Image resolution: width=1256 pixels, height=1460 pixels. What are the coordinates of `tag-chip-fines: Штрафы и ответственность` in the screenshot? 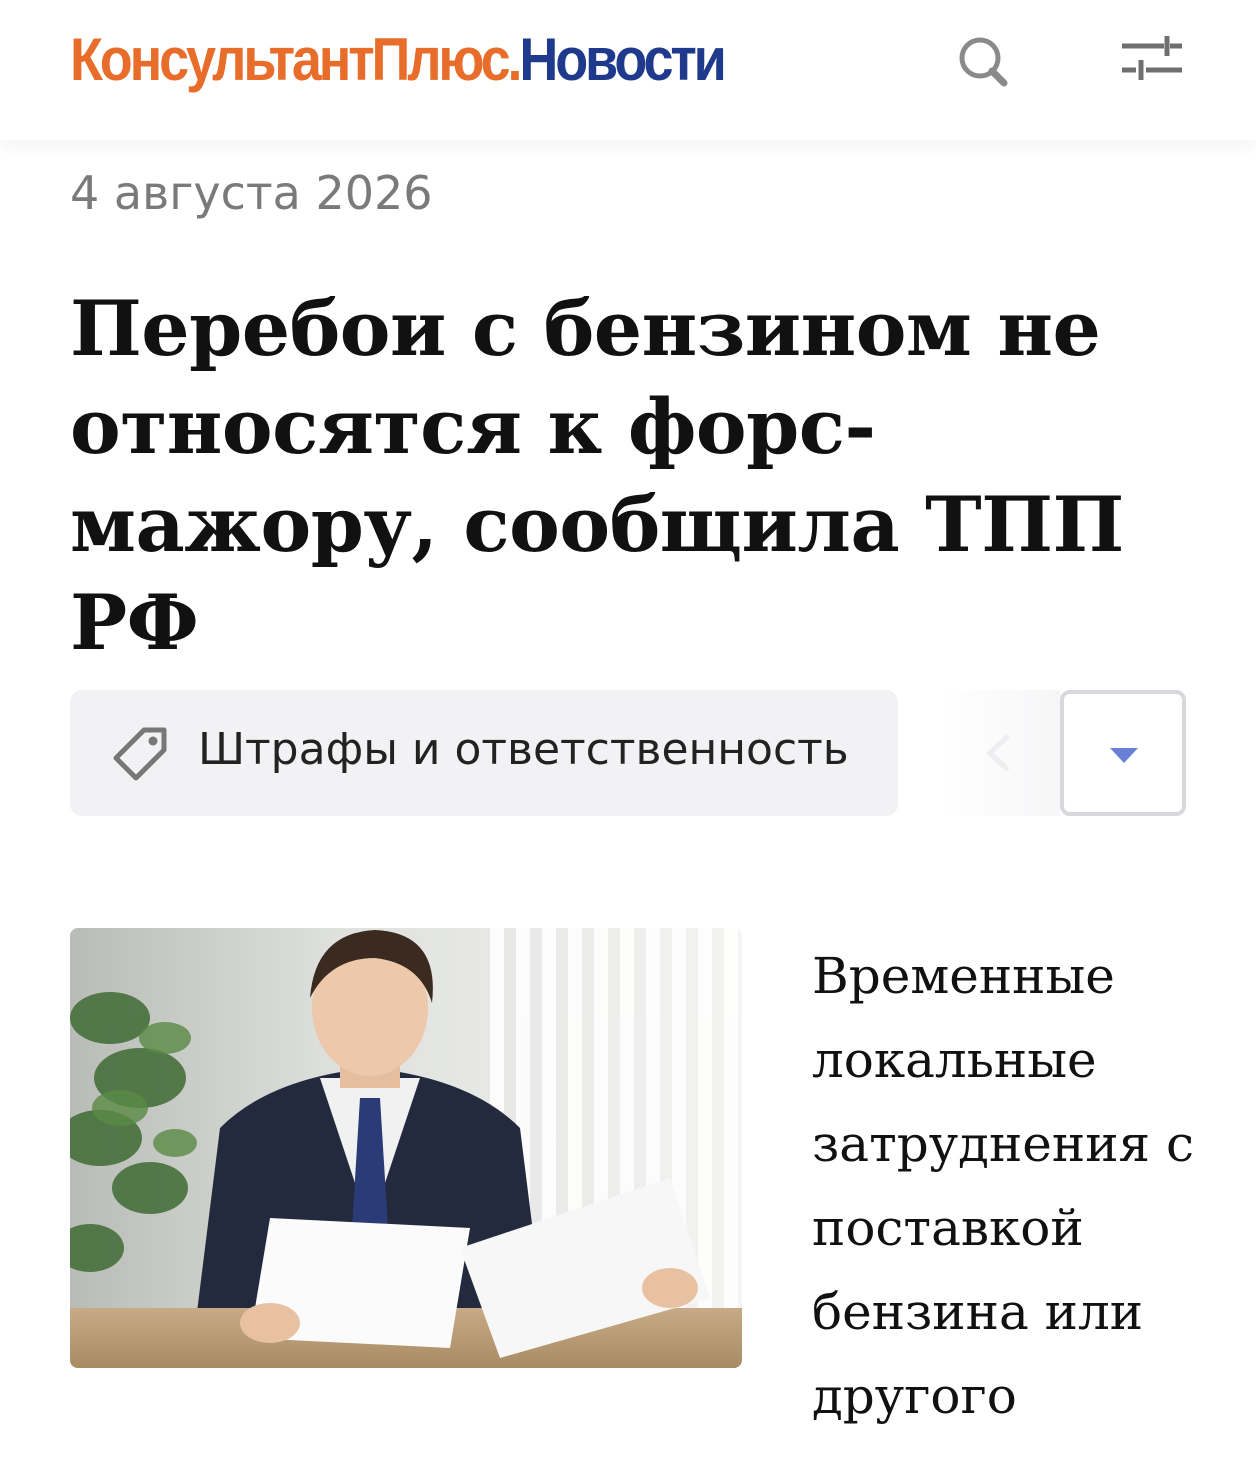 It's located at (484, 753).